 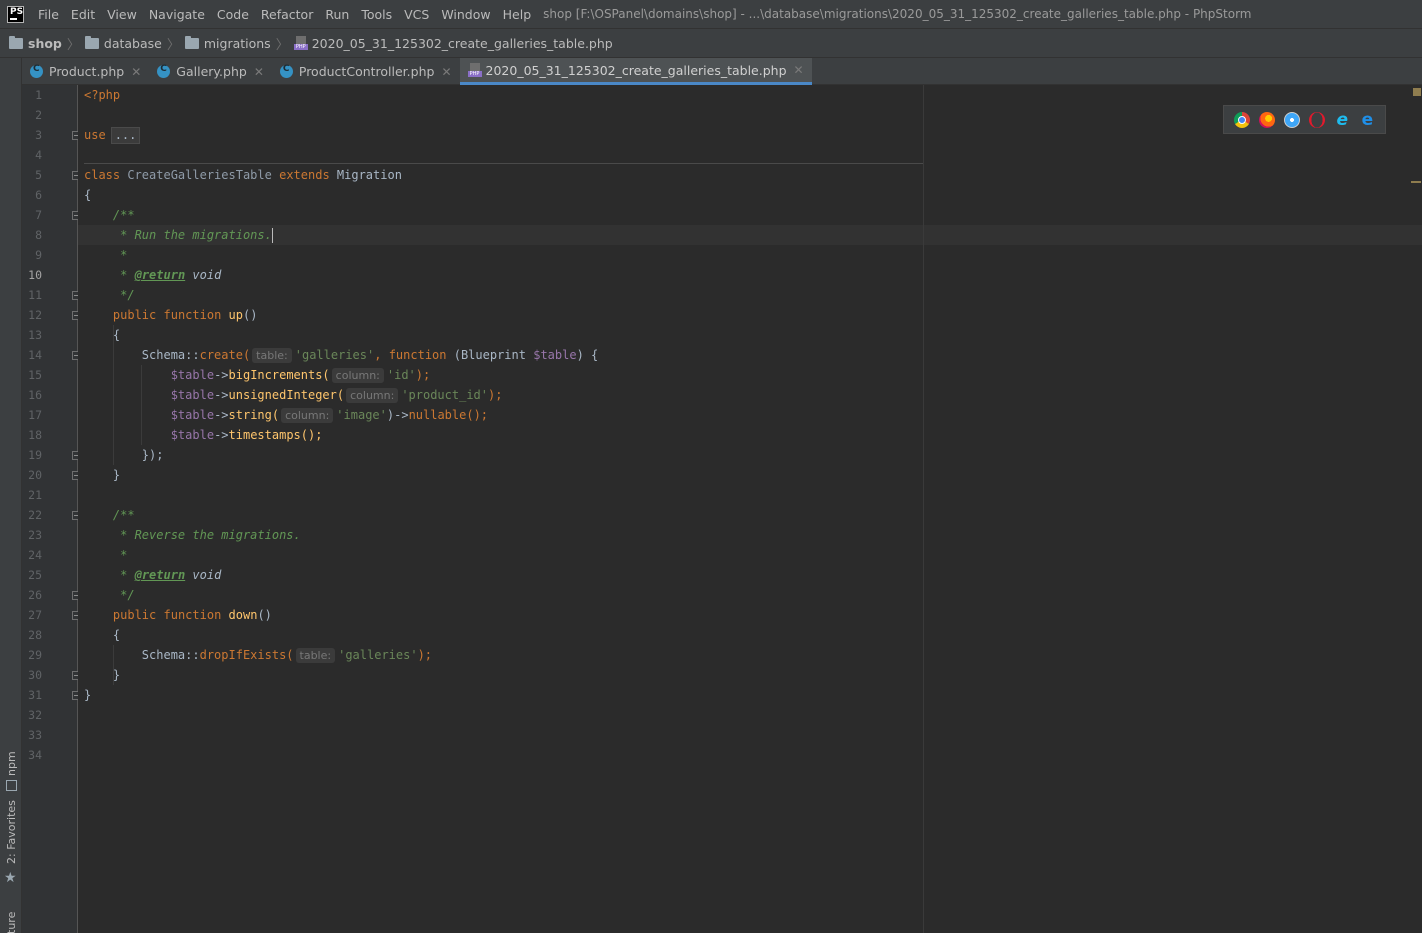 What do you see at coordinates (11, 785) in the screenshot?
I see `npm-icon` at bounding box center [11, 785].